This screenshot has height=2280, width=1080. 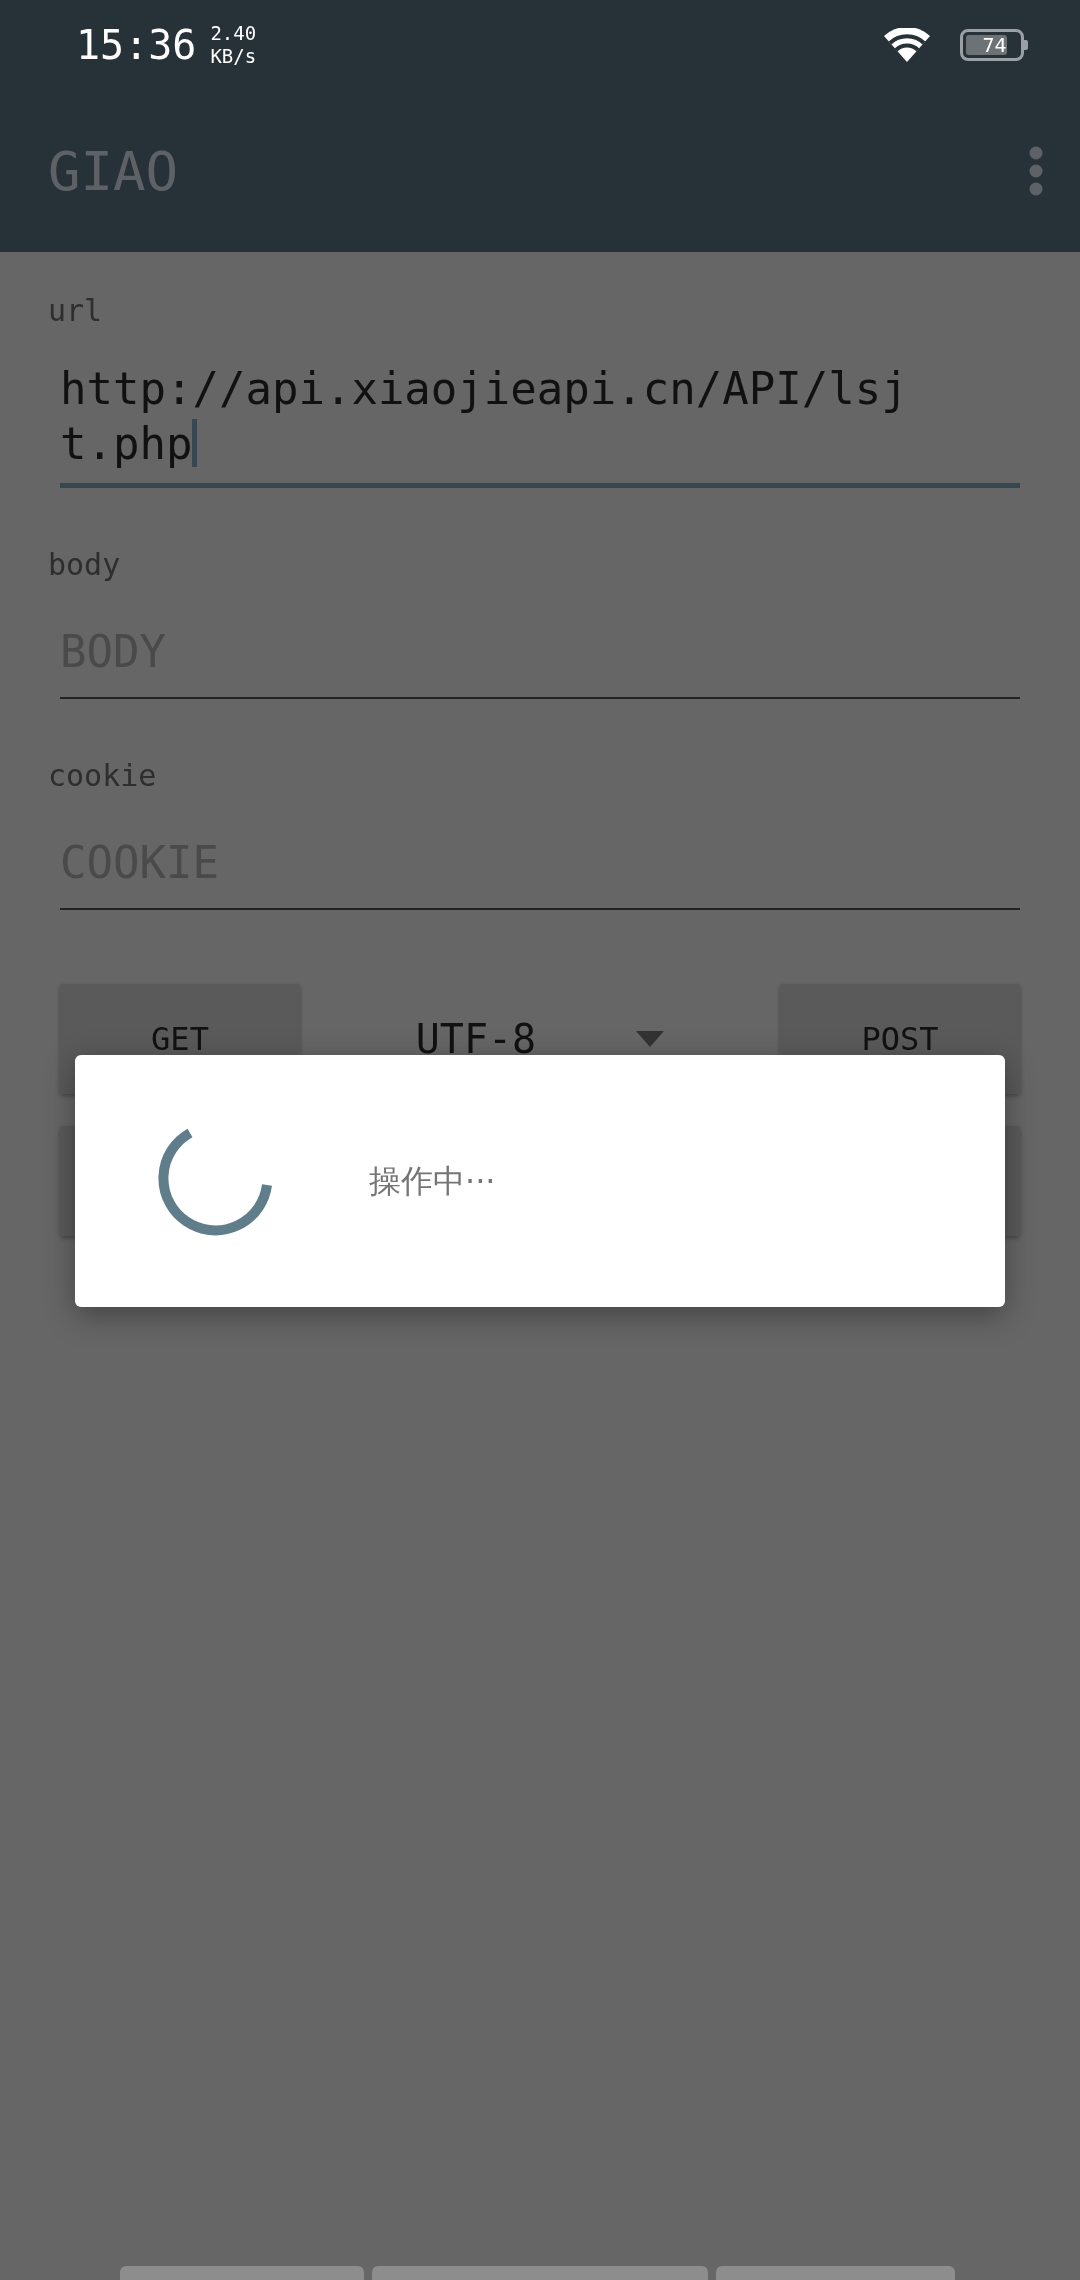 I want to click on app-title: GIAO, so click(x=113, y=171).